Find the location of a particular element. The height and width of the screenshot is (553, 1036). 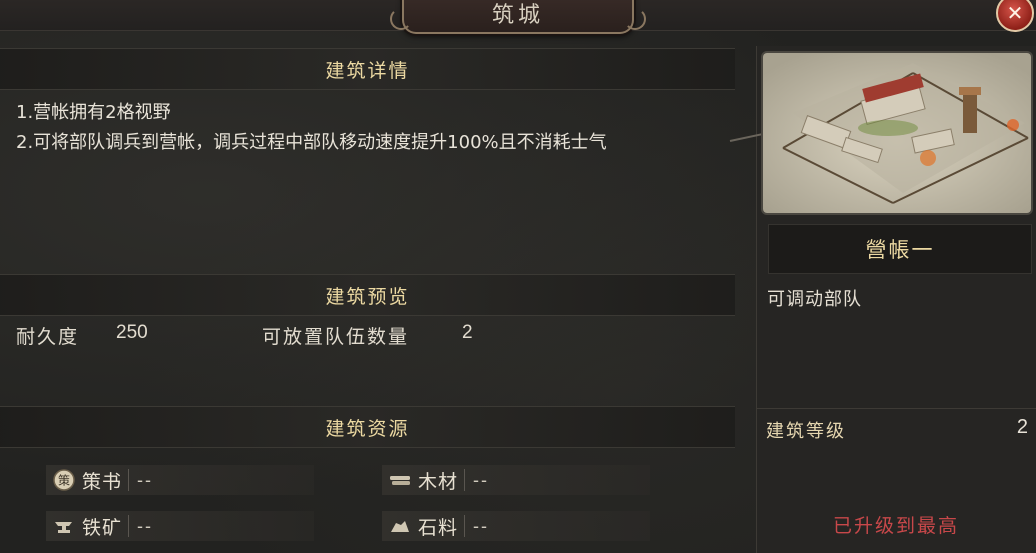

building-description: 可调动部队 is located at coordinates (814, 299).